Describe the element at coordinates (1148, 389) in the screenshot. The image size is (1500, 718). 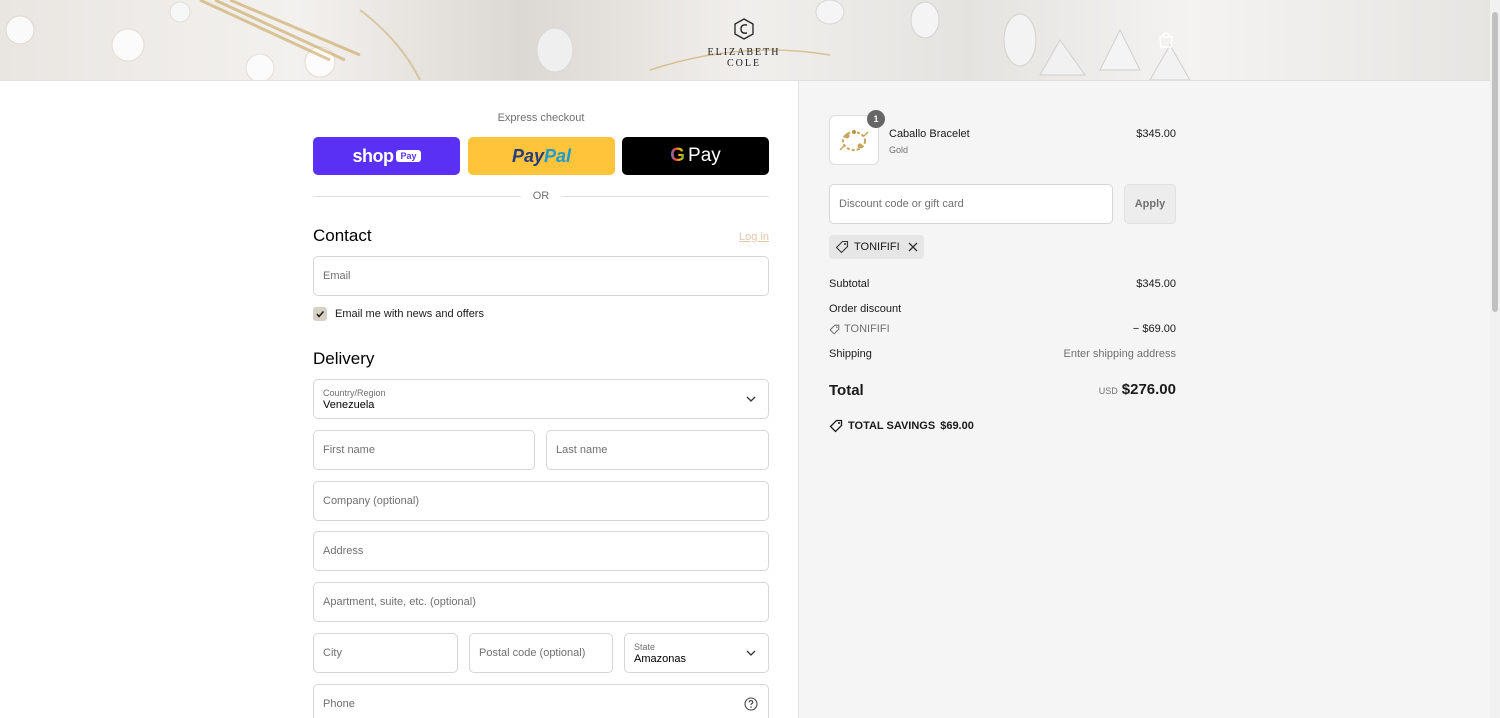
I see `total-value: $276.00` at that location.